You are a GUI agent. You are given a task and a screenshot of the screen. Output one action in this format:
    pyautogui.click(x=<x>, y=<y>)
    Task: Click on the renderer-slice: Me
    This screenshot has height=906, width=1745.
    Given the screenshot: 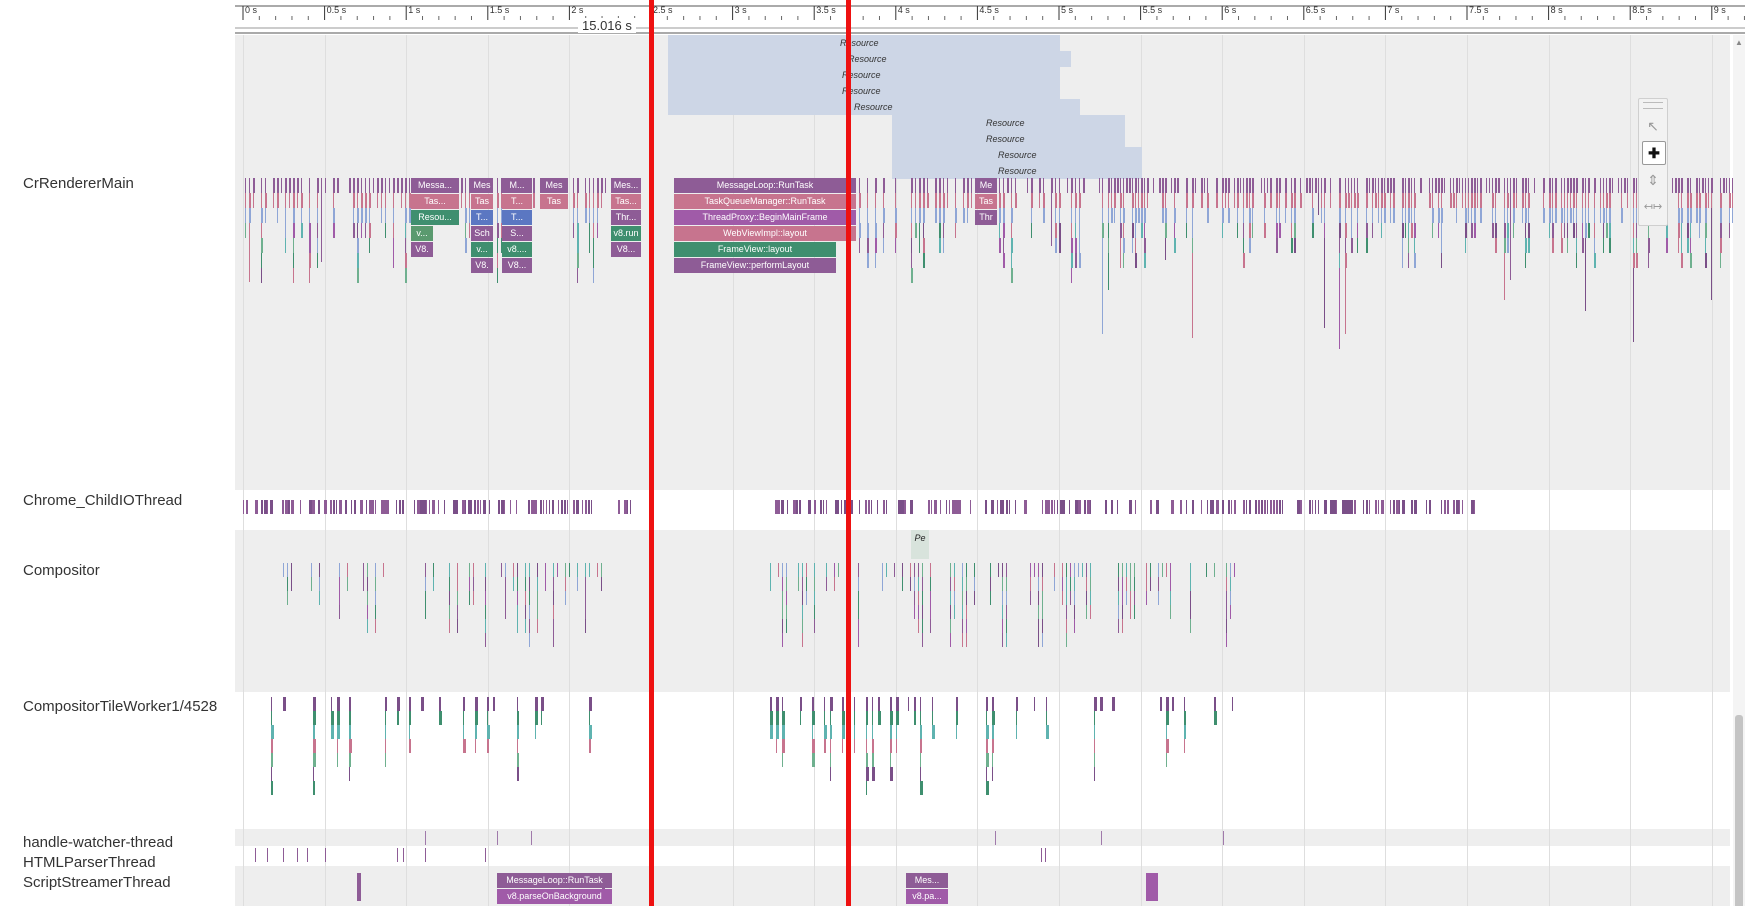 What is the action you would take?
    pyautogui.click(x=986, y=185)
    